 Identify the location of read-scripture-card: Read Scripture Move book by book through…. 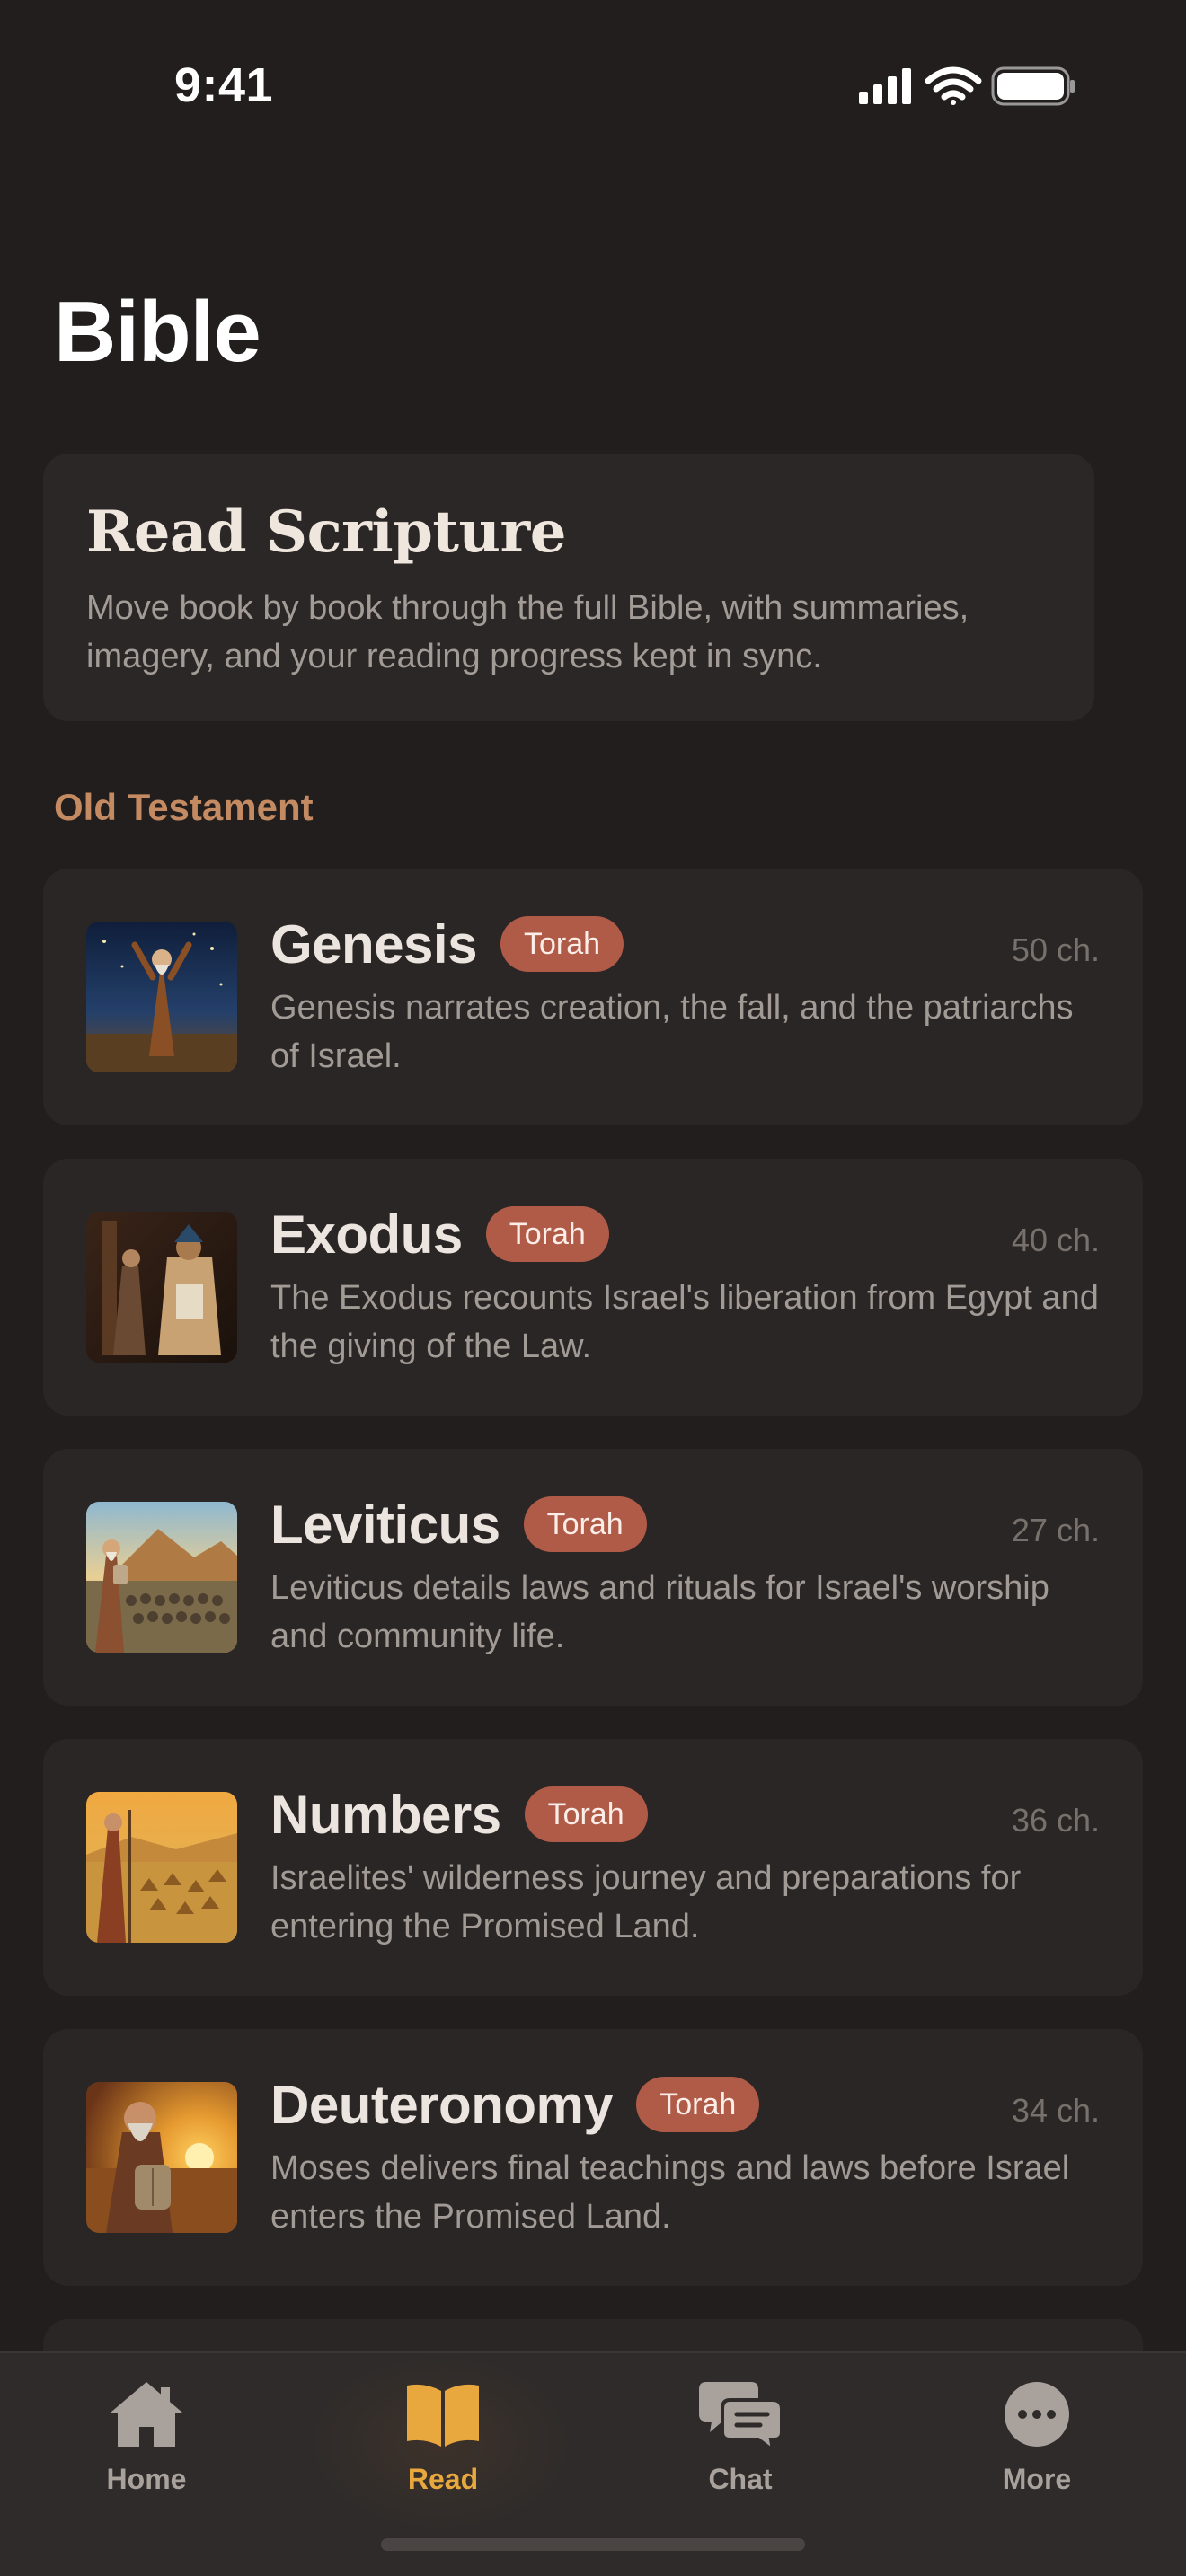
(568, 587).